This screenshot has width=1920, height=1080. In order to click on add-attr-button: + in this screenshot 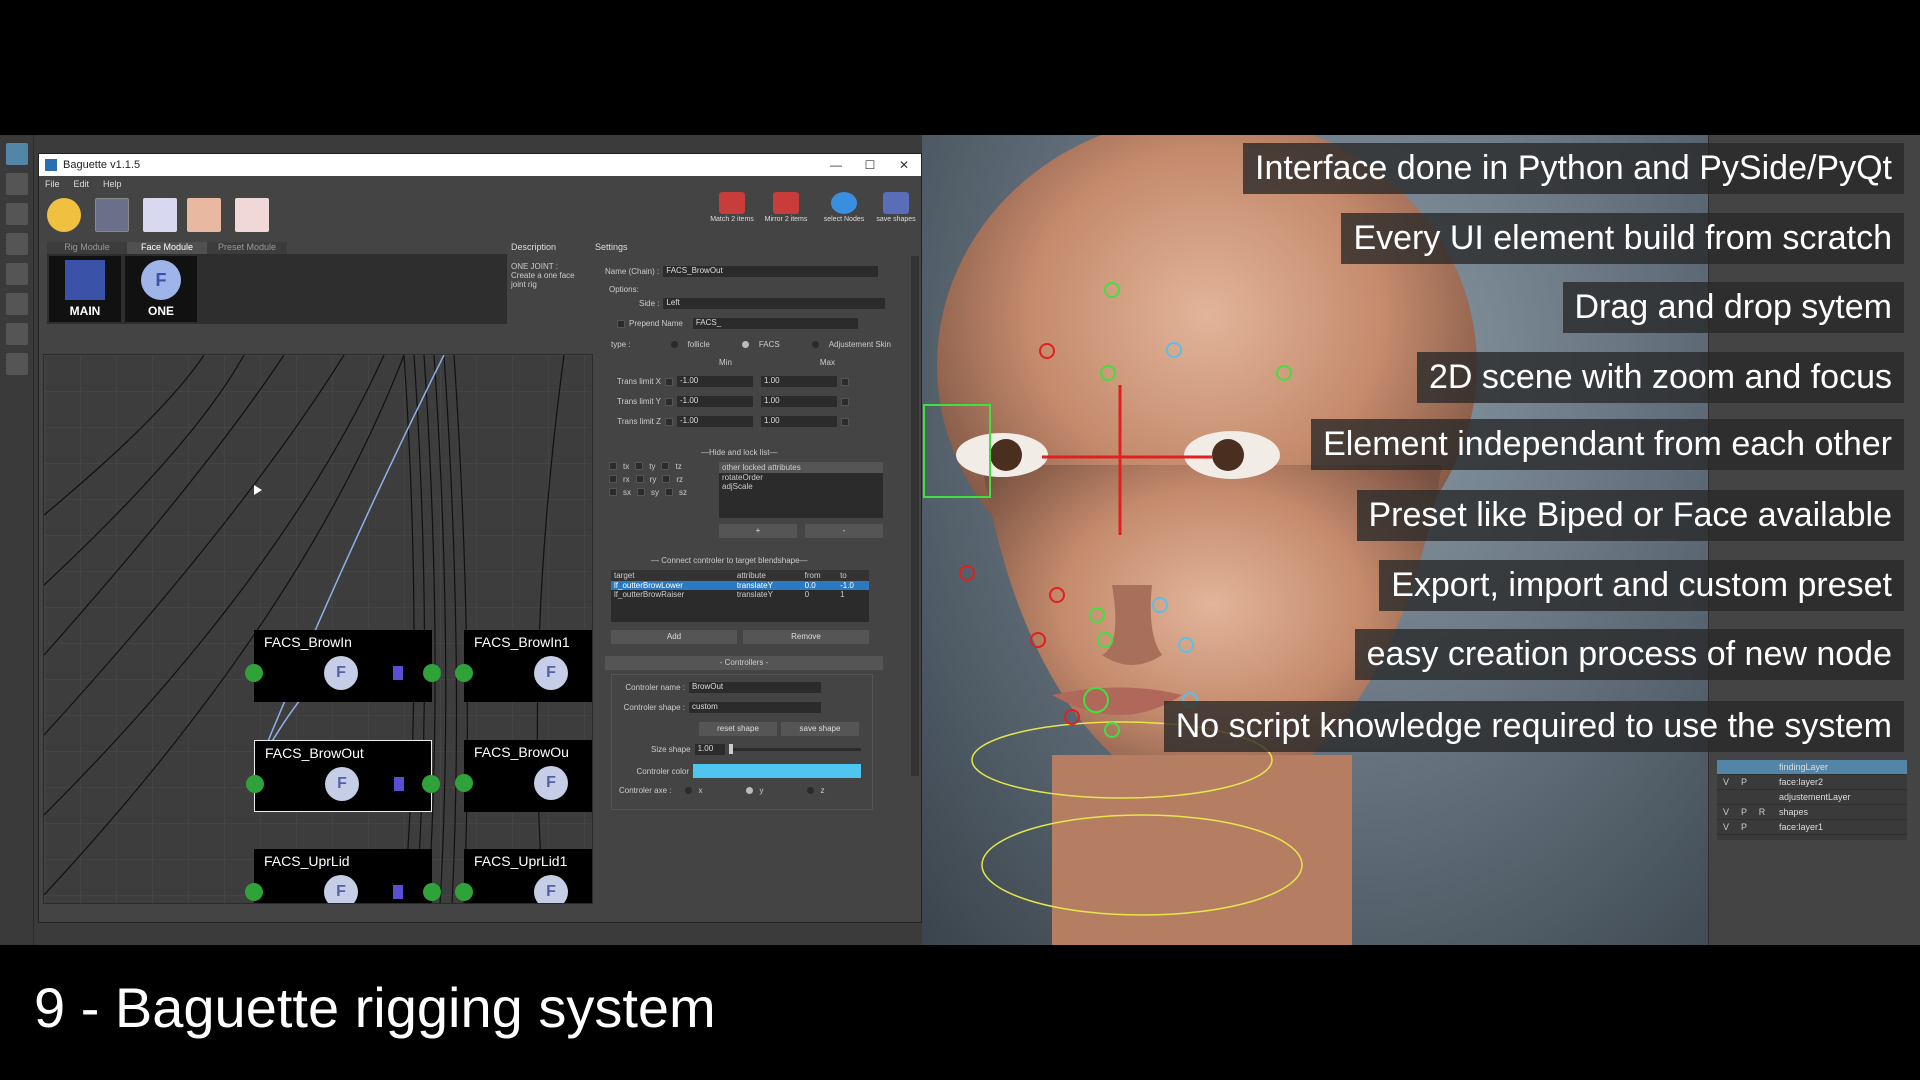, I will do `click(758, 531)`.